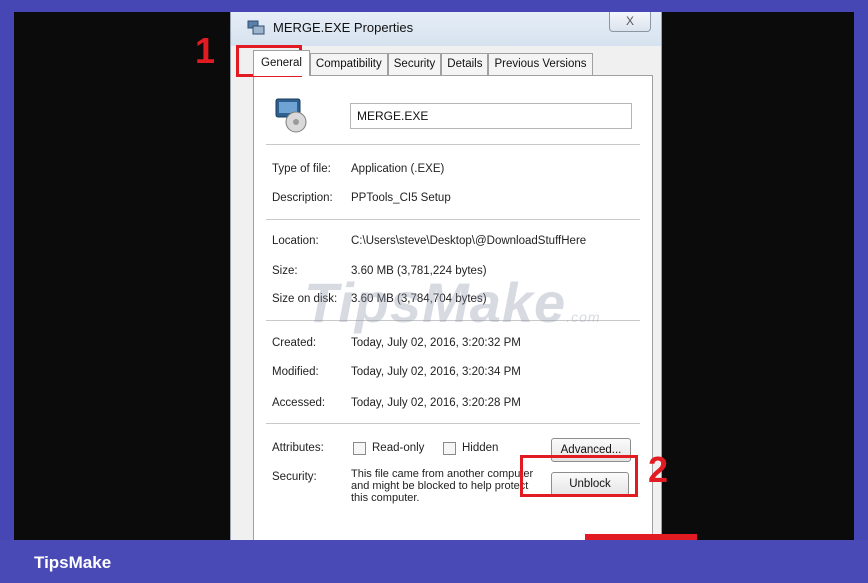  I want to click on application-icon, so click(256, 27).